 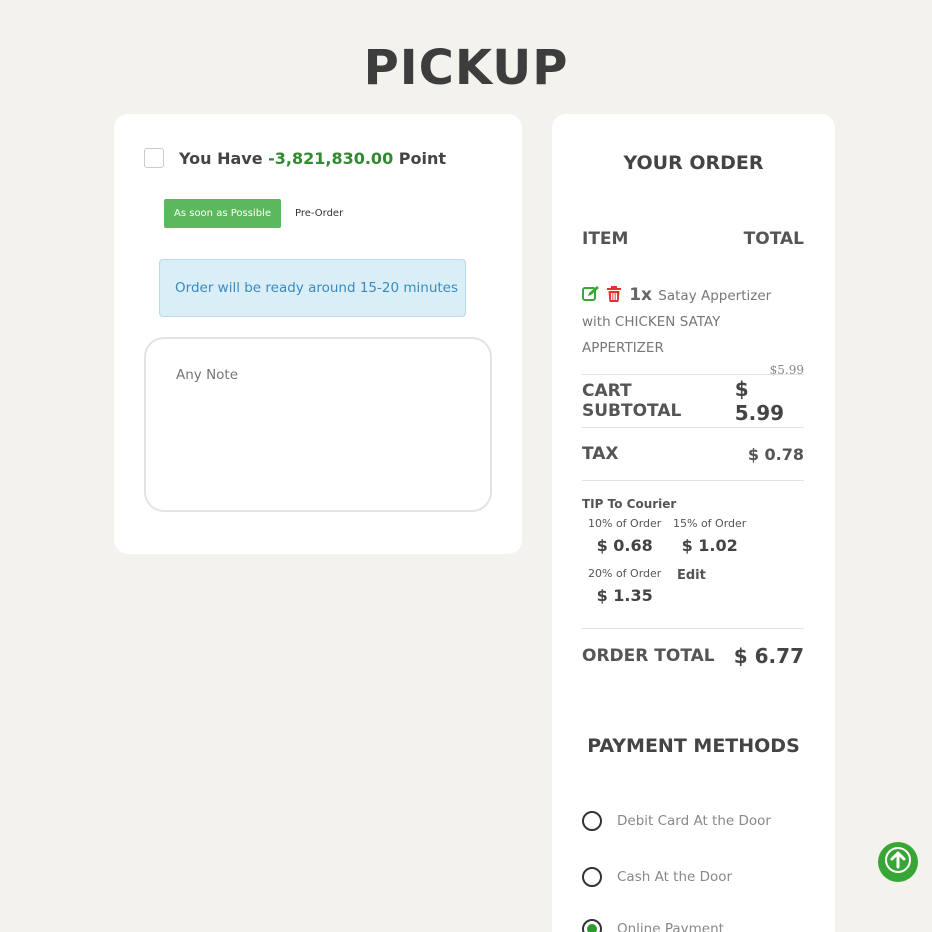 I want to click on tip-amount: $ 1.02, so click(x=709, y=545).